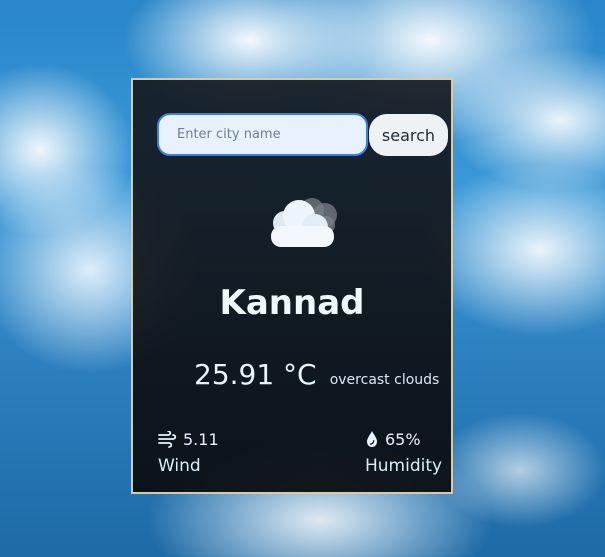  Describe the element at coordinates (167, 439) in the screenshot. I see `wind-icon` at that location.